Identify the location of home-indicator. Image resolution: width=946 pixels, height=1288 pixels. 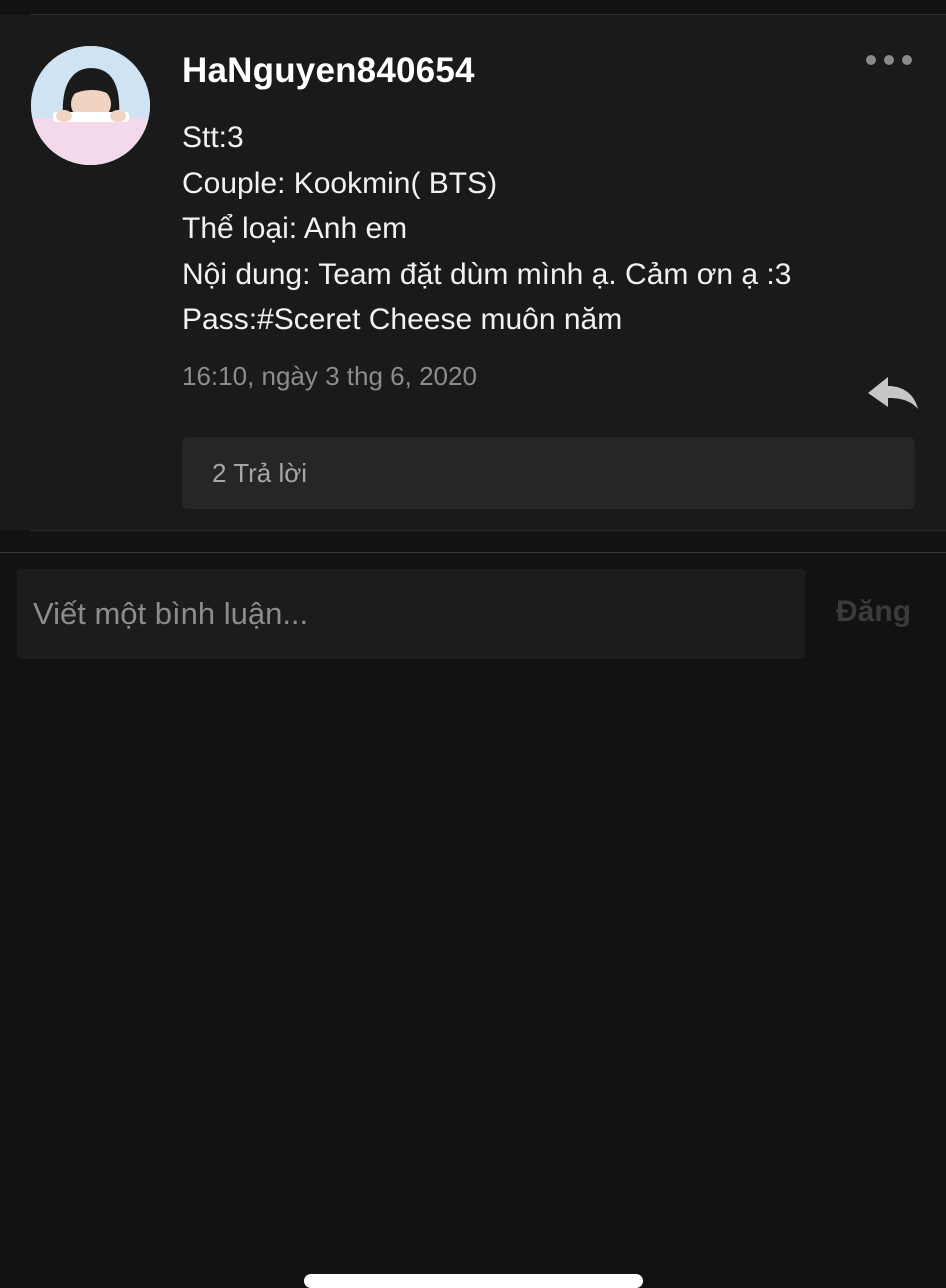
(473, 1281).